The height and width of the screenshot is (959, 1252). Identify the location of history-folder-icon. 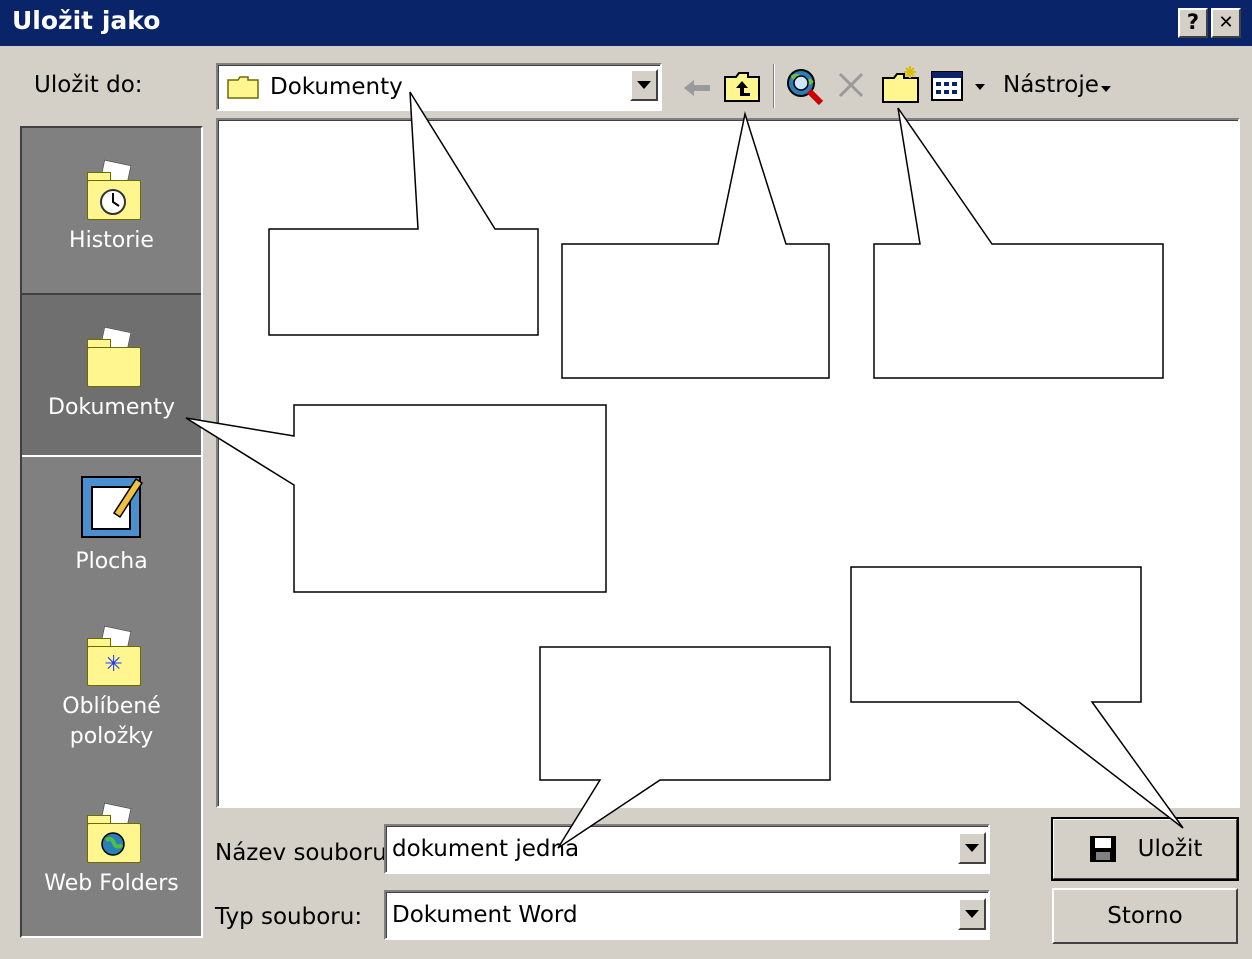
(112, 189).